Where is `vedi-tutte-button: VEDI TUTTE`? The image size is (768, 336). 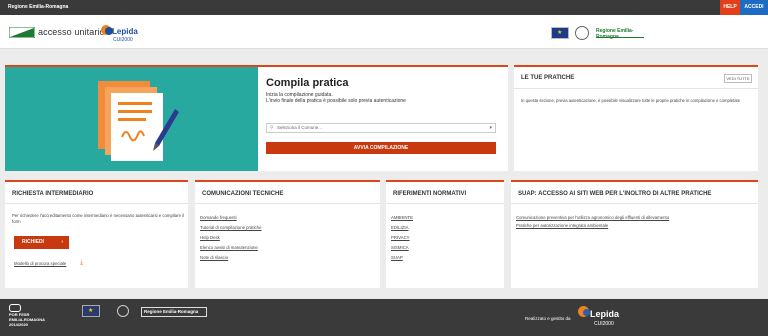 vedi-tutte-button: VEDI TUTTE is located at coordinates (738, 78).